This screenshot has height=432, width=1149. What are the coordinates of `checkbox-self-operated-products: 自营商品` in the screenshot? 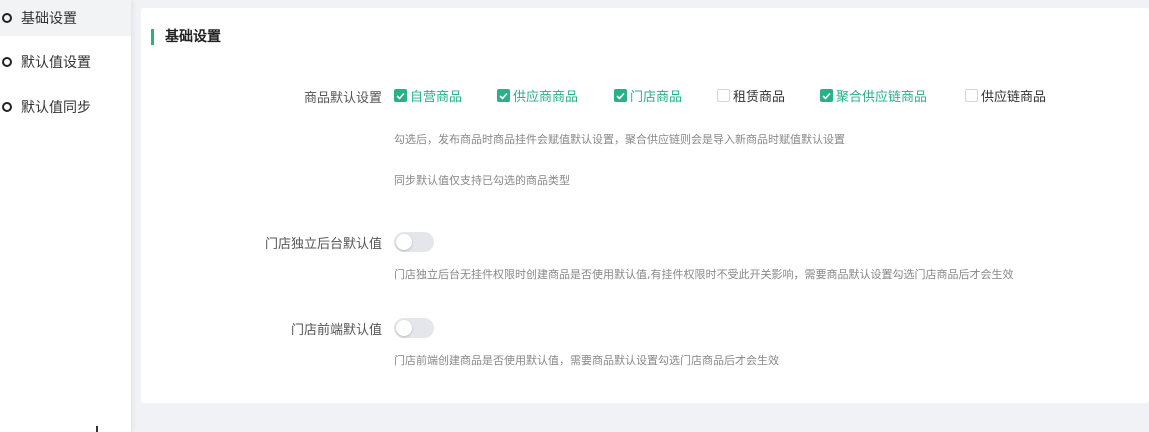 It's located at (428, 95).